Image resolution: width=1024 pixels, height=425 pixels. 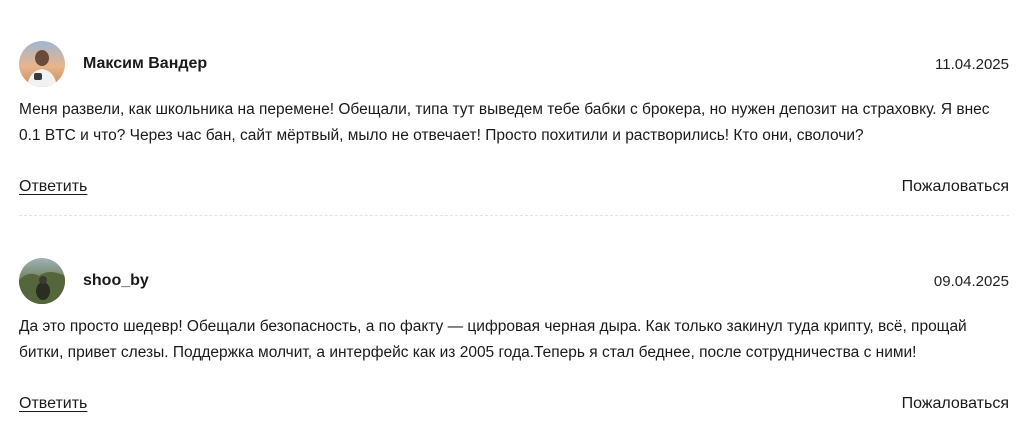 What do you see at coordinates (145, 63) in the screenshot?
I see `comment-author: Максим Вандер` at bounding box center [145, 63].